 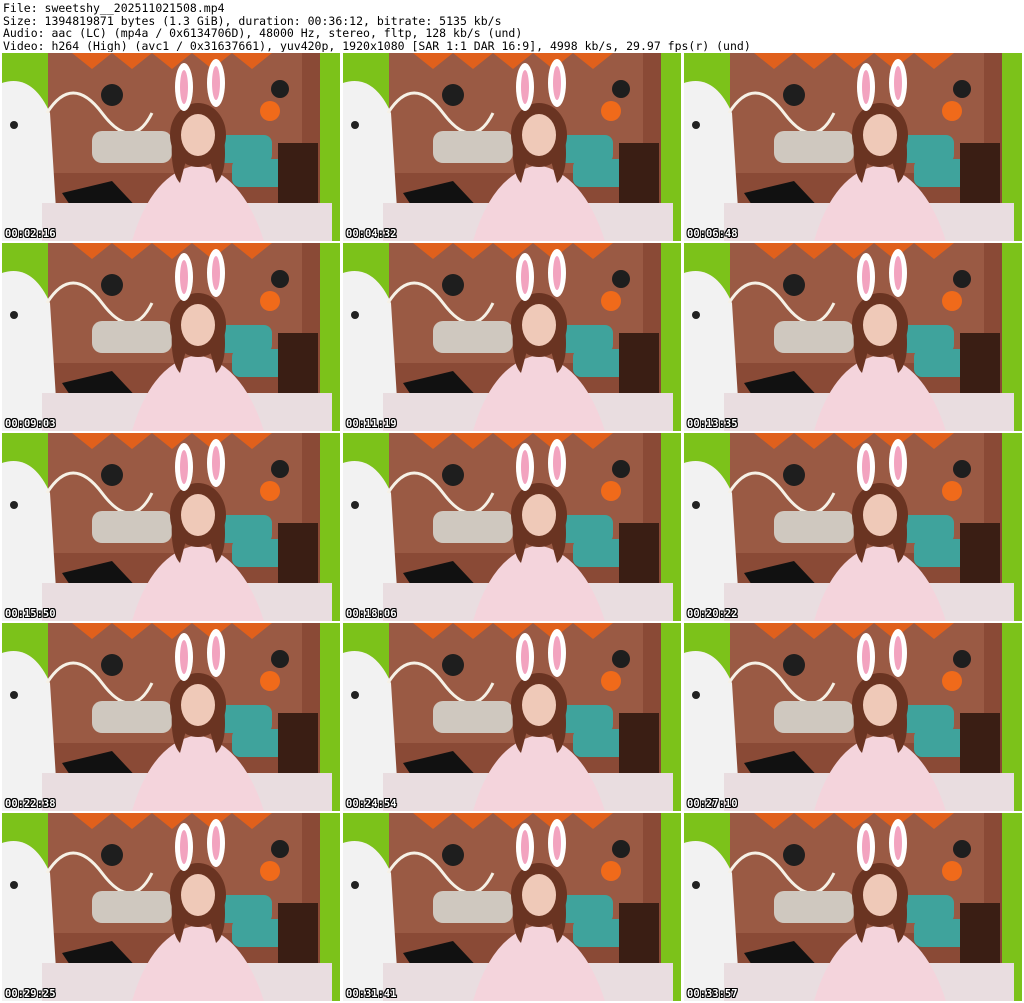 I want to click on frame-timestamp: 00:09:03, so click(x=30, y=424).